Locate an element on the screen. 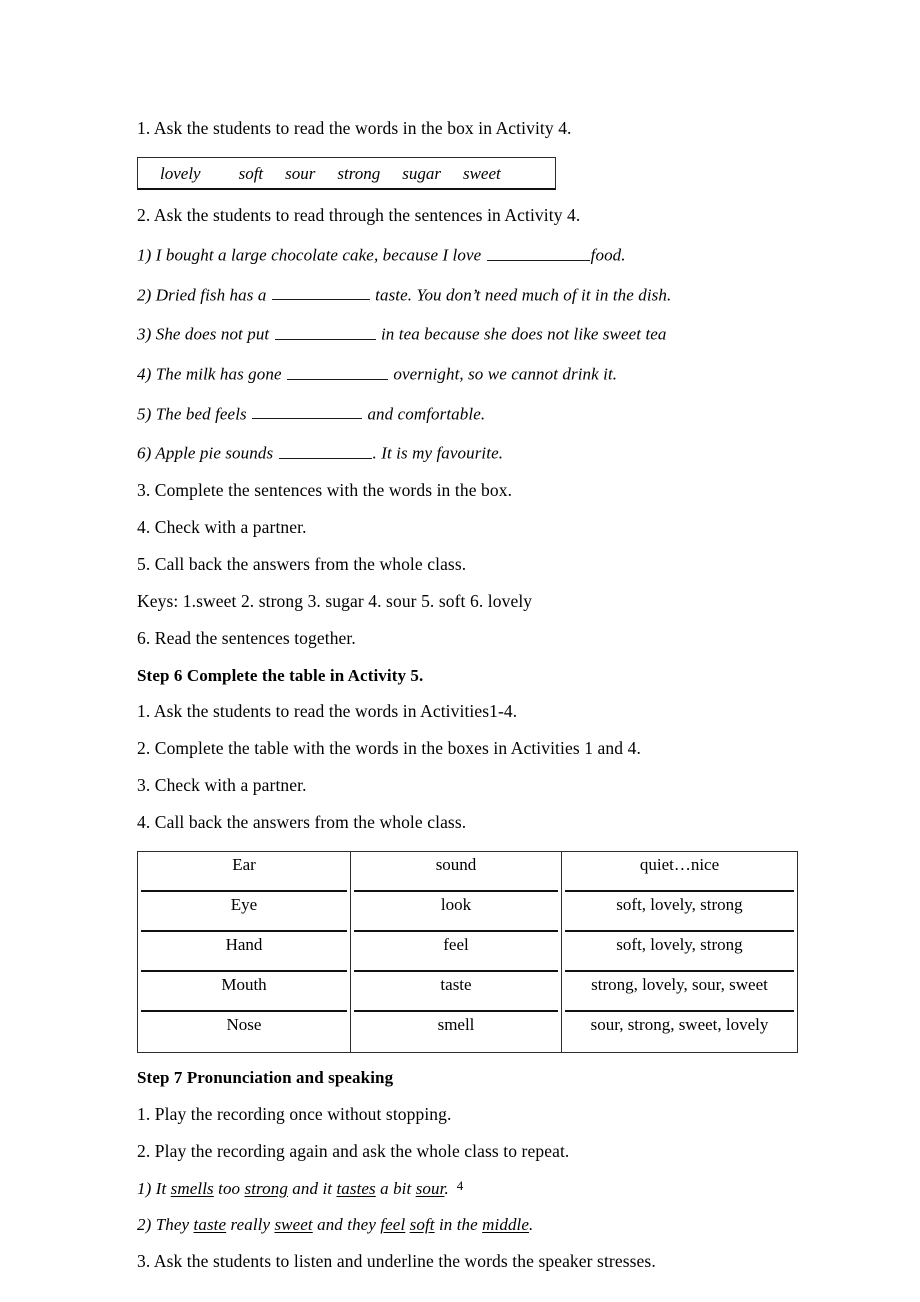 Image resolution: width=920 pixels, height=1302 pixels. plain-text: really is located at coordinates (250, 1225).